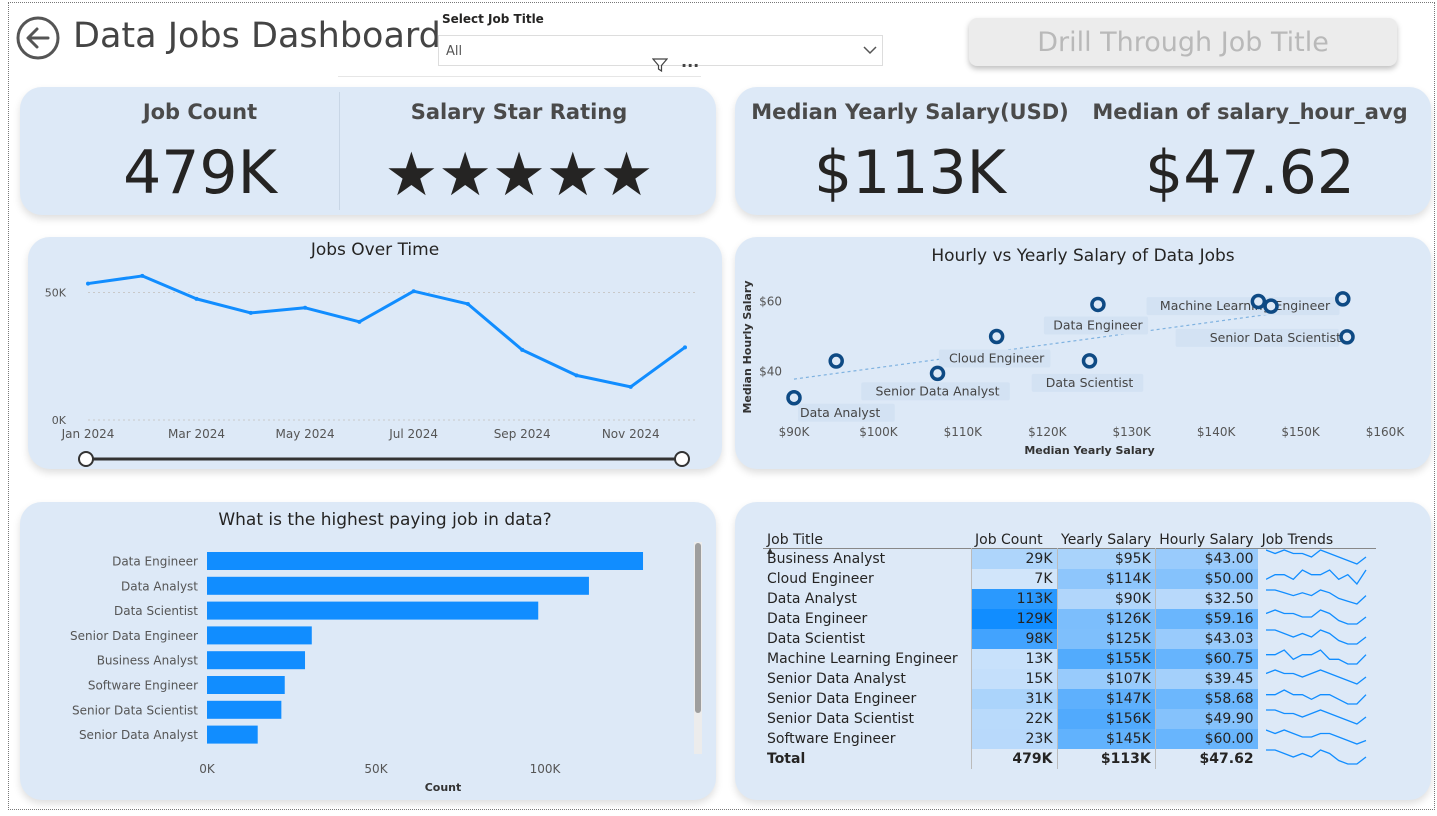 The image size is (1437, 816). I want to click on cell-job-title: Total, so click(867, 759).